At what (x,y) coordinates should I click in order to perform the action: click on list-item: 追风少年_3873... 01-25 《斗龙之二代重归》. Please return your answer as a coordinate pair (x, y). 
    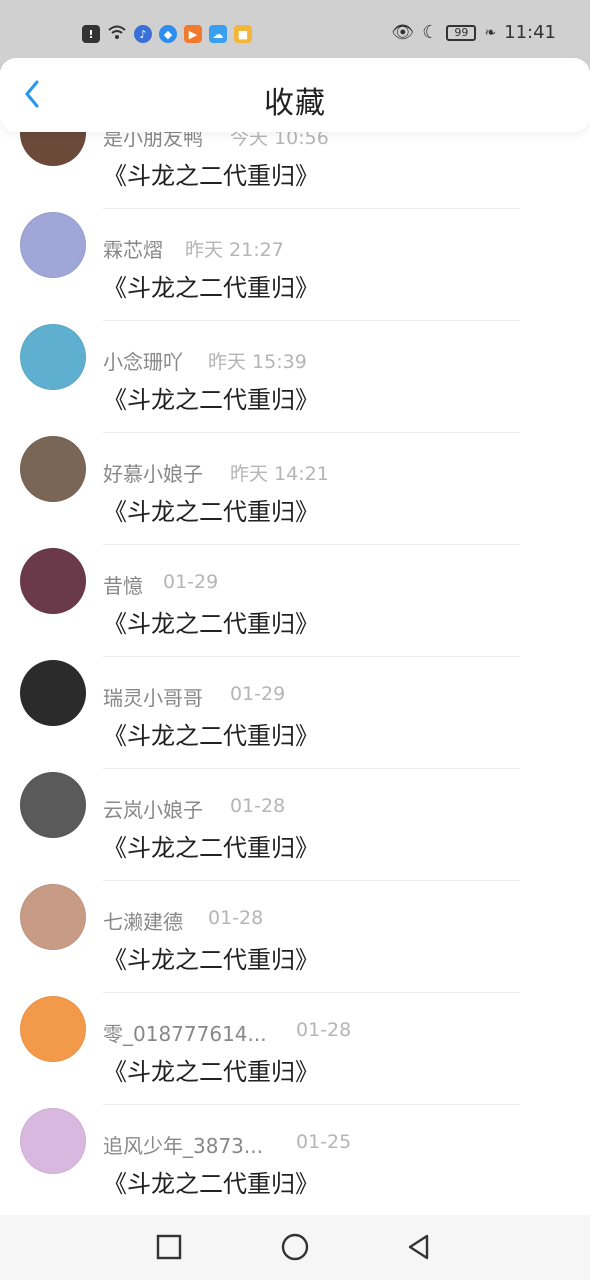
    Looking at the image, I should click on (295, 1148).